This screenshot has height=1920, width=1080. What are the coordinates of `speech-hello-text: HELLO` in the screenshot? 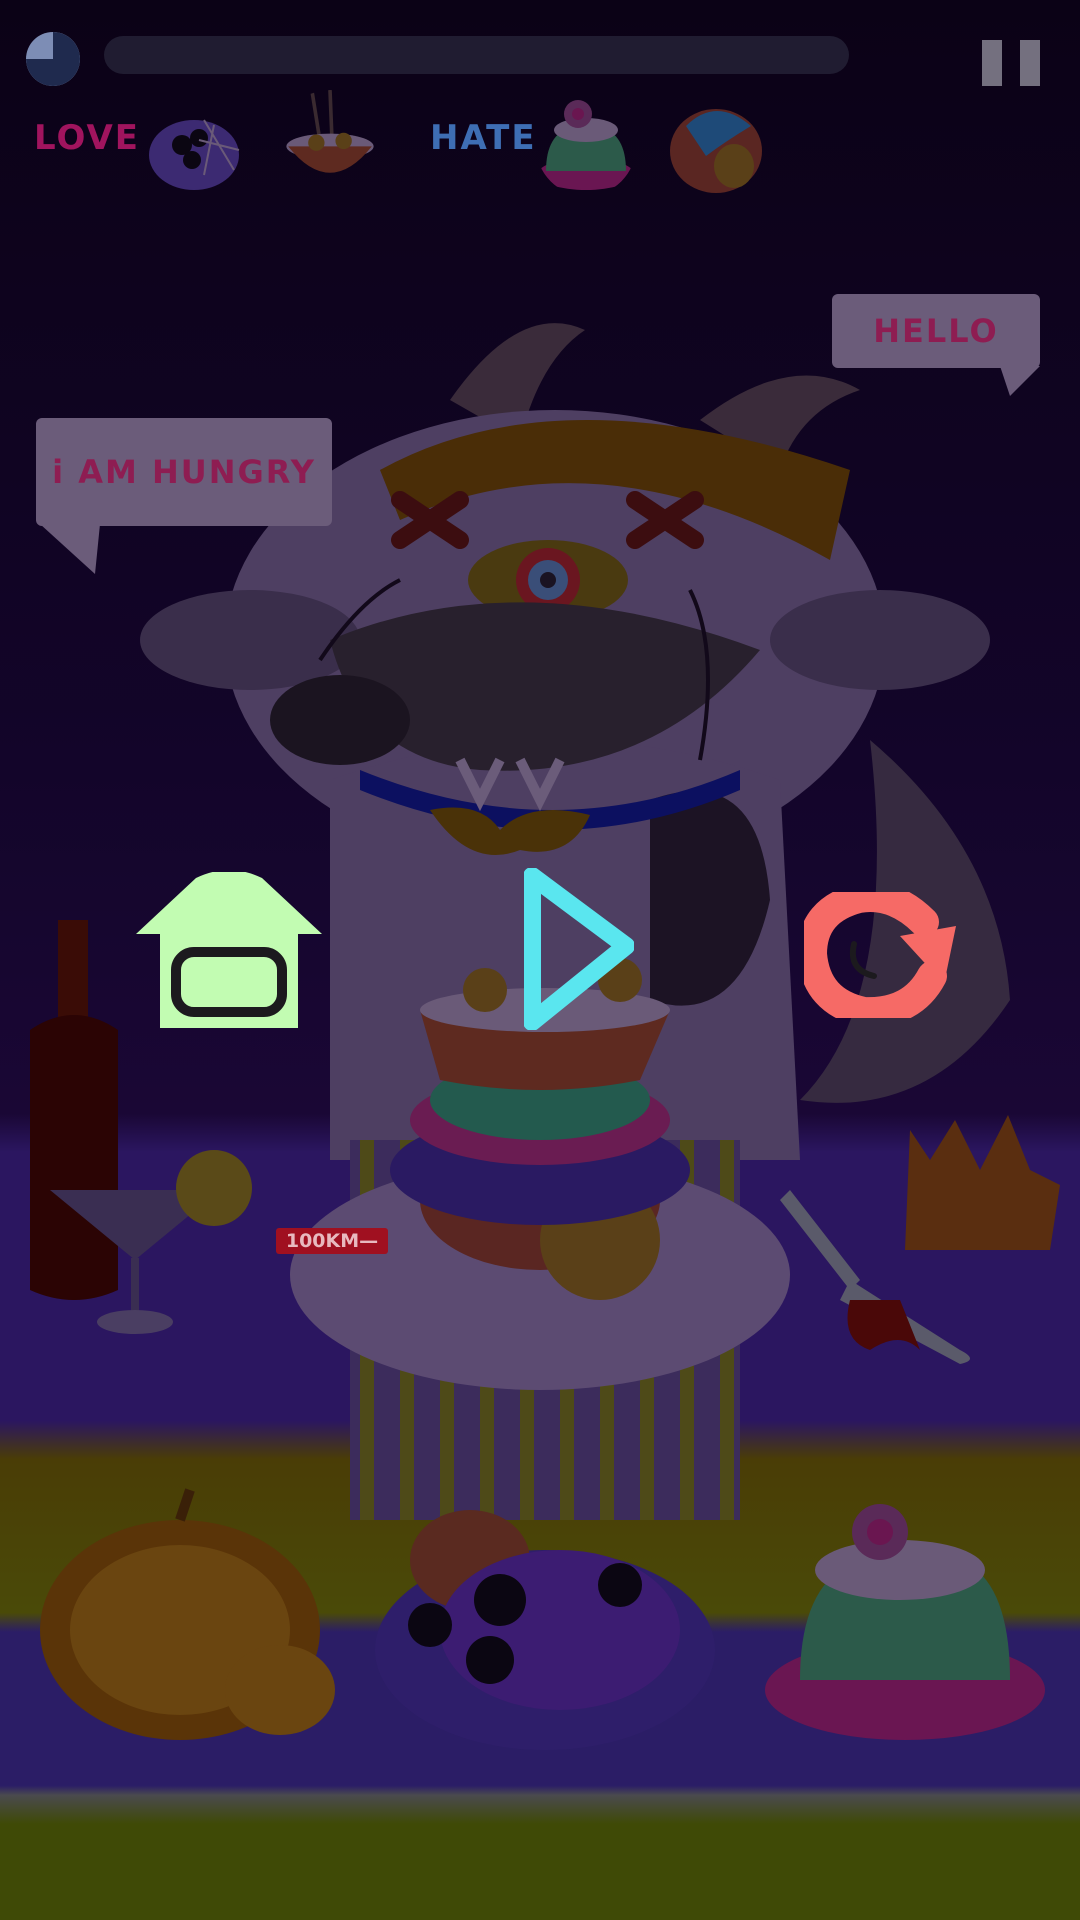 It's located at (936, 331).